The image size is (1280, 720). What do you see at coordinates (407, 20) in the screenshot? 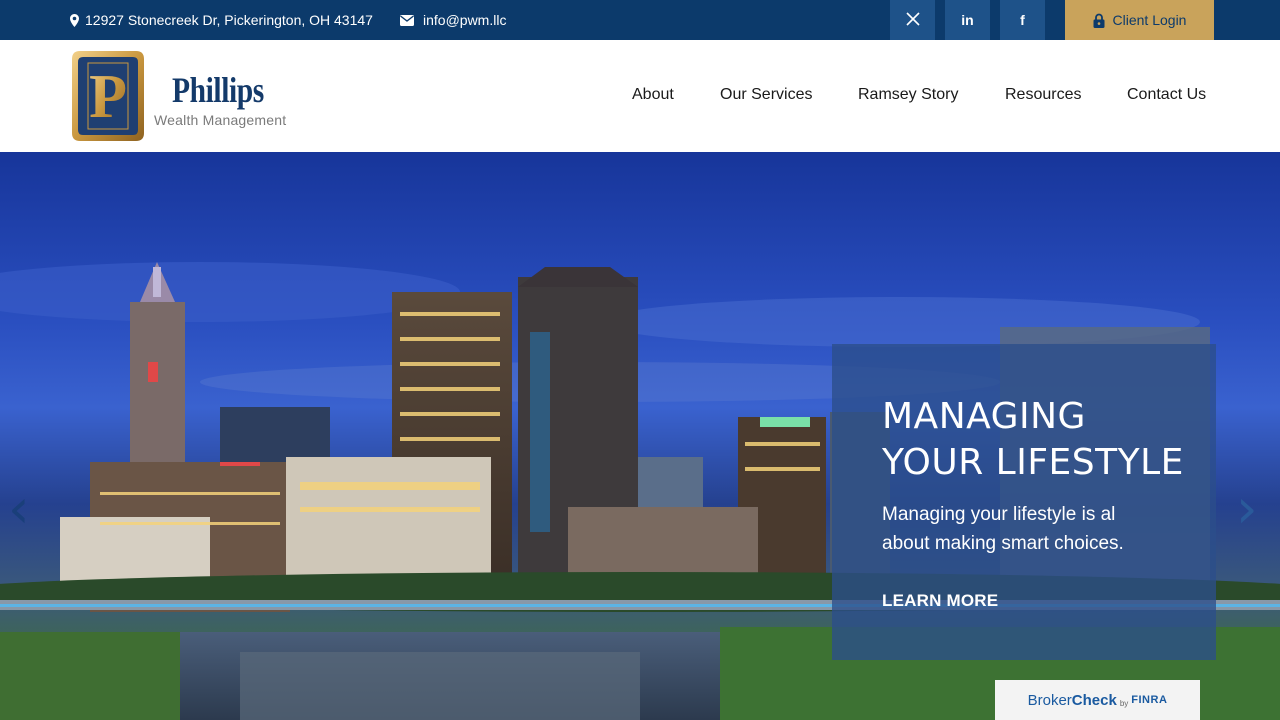
I see `envelope-icon` at bounding box center [407, 20].